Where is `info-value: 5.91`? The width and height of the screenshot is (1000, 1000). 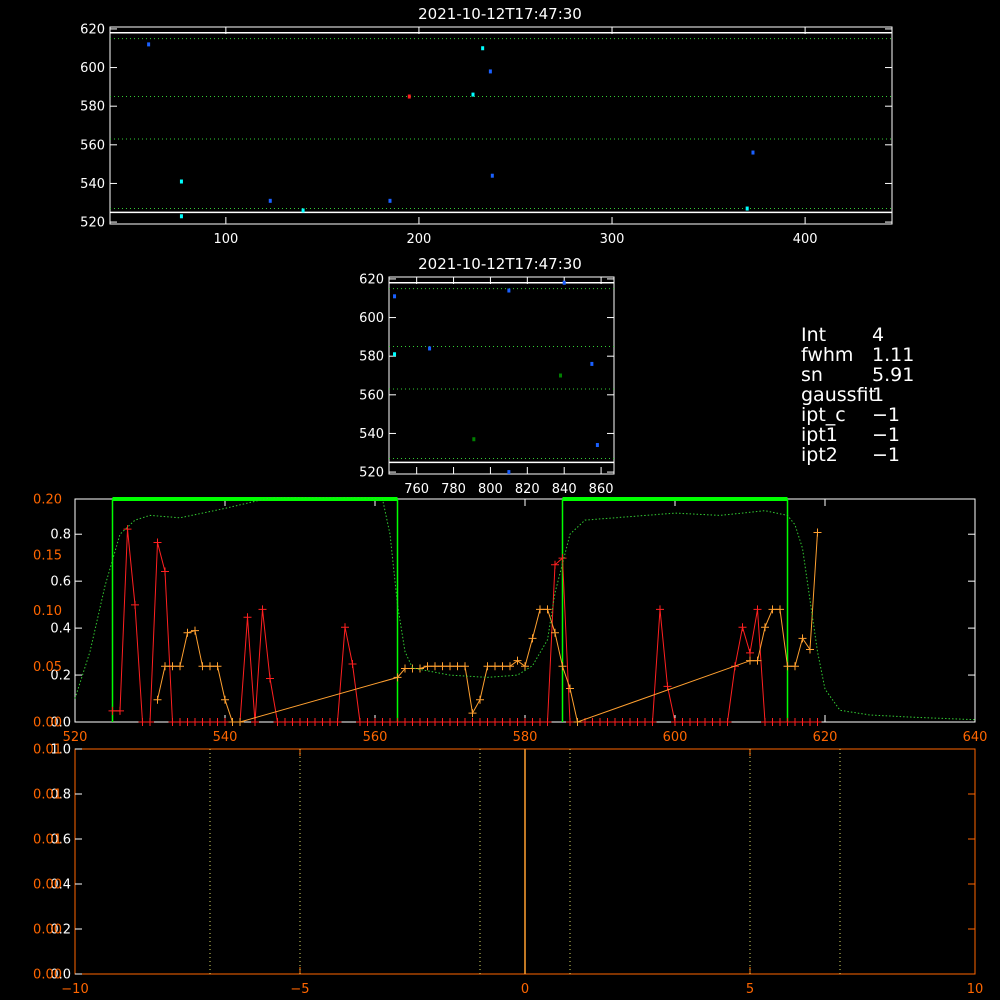
info-value: 5.91 is located at coordinates (893, 375).